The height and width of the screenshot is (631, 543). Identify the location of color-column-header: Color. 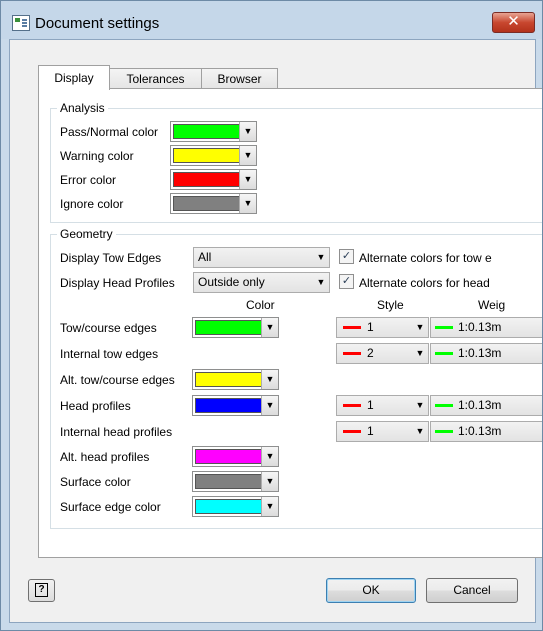
(260, 305).